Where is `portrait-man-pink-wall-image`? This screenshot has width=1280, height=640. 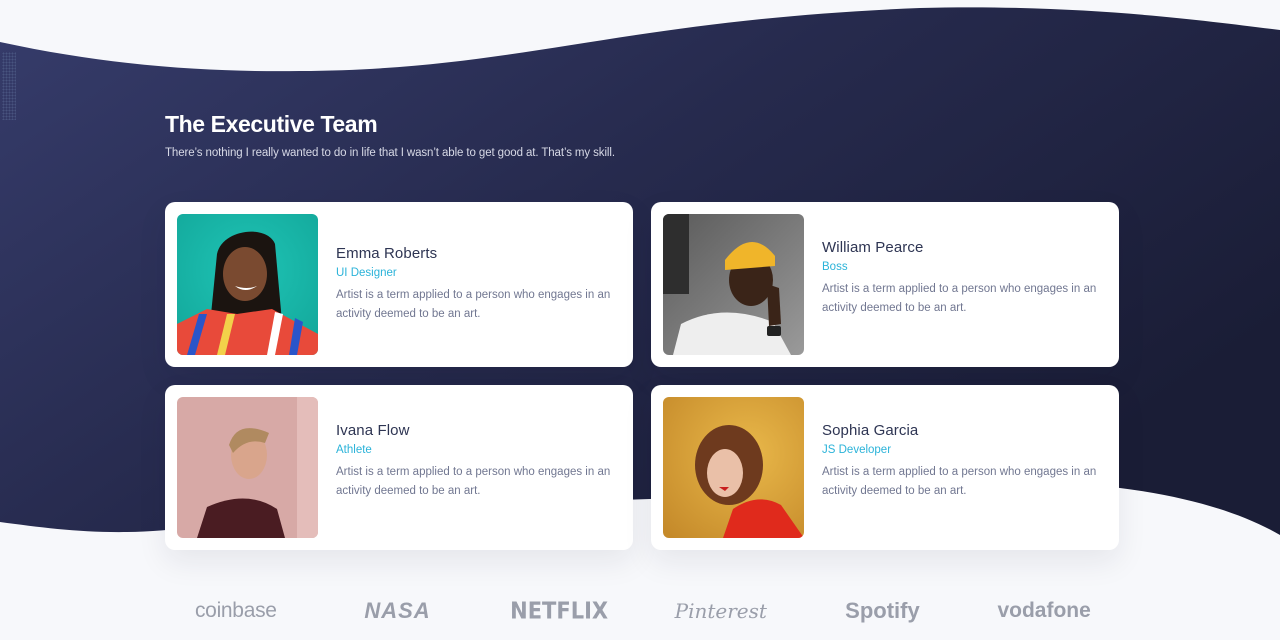
portrait-man-pink-wall-image is located at coordinates (247, 467).